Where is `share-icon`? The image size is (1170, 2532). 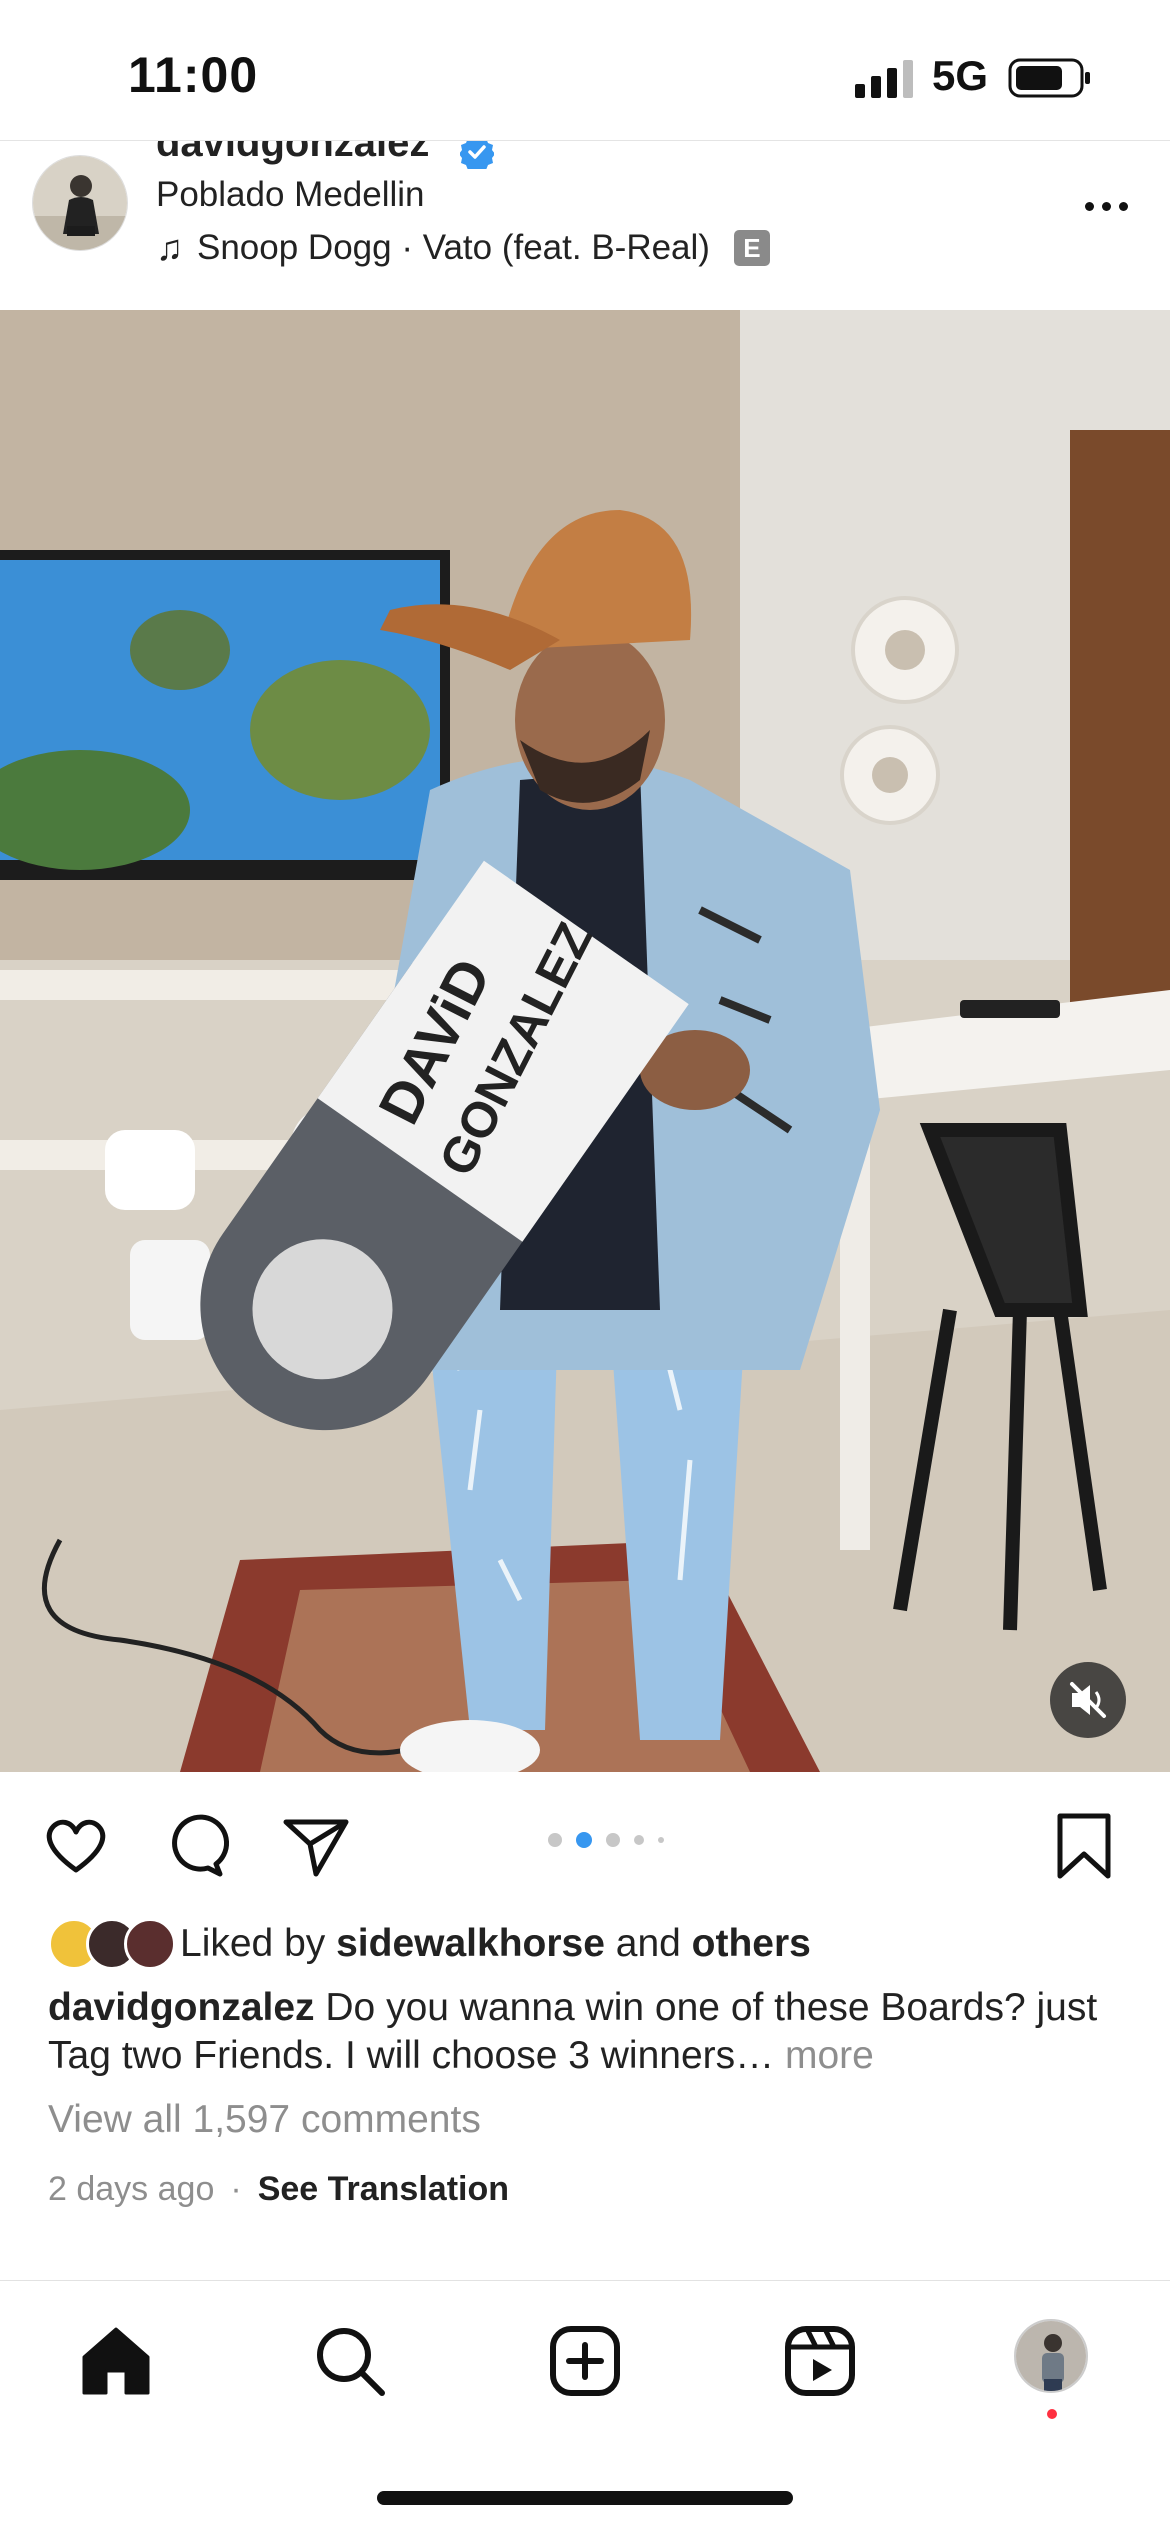
share-icon is located at coordinates (316, 1846).